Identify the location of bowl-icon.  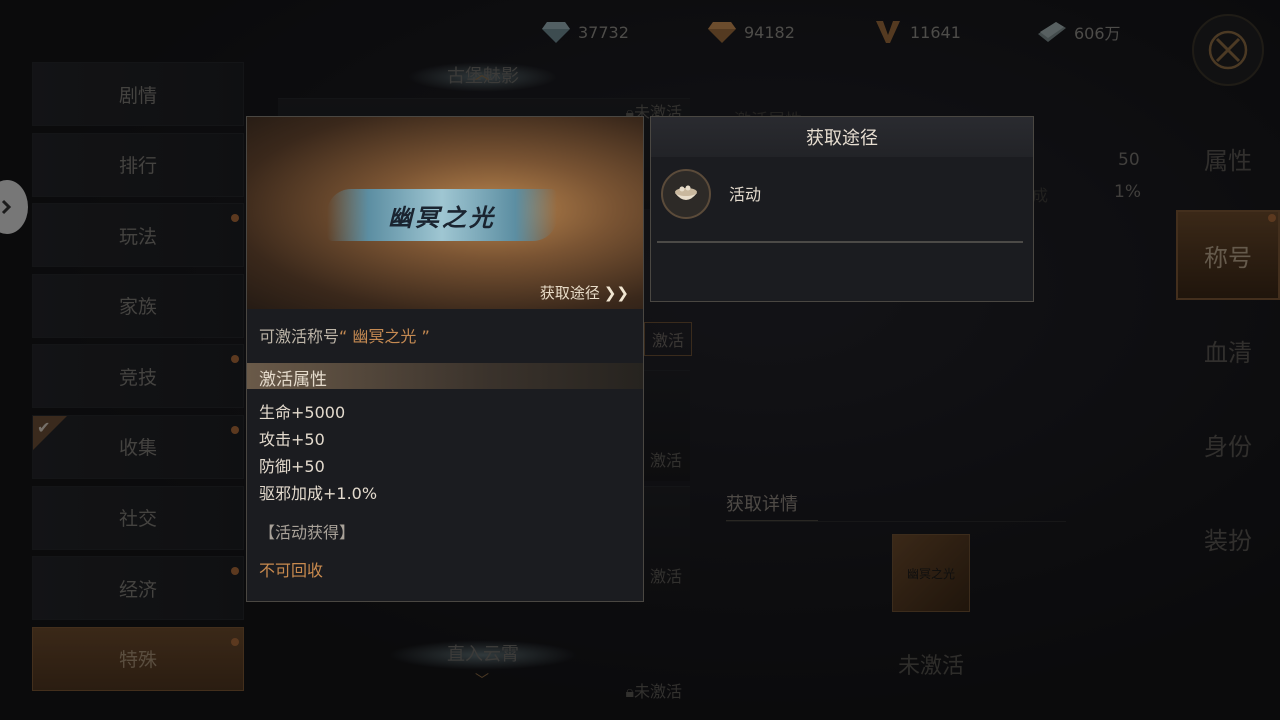
(686, 194).